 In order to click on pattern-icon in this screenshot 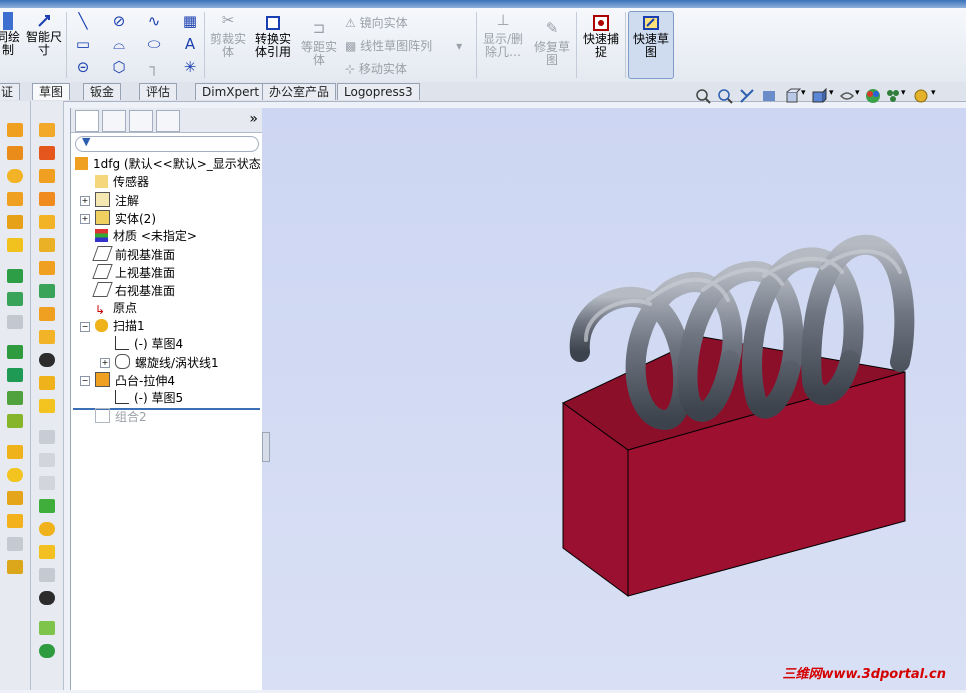, I will do `click(15, 452)`.